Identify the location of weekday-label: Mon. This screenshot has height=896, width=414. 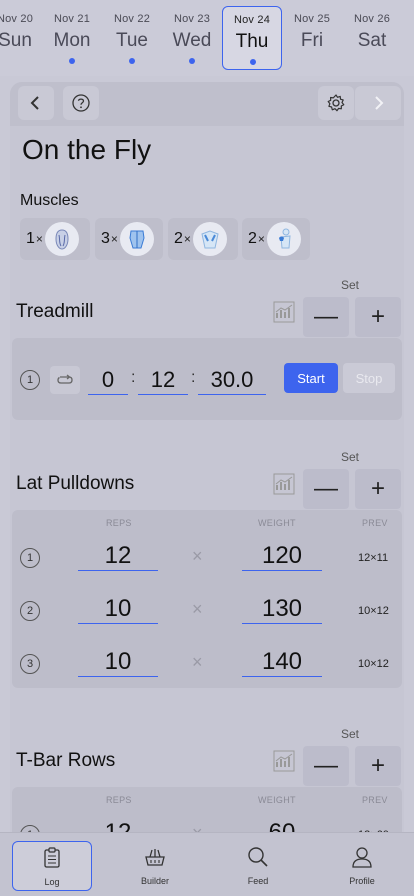
(72, 40).